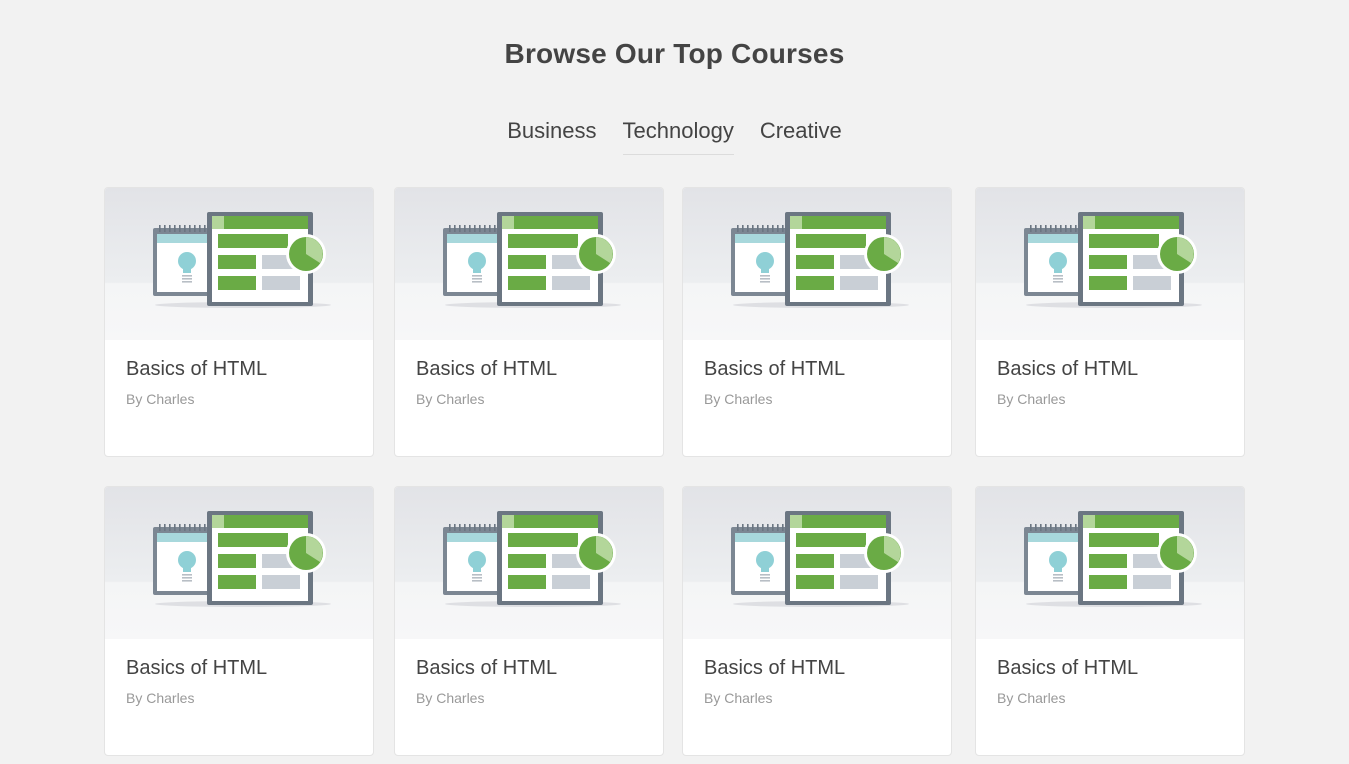  What do you see at coordinates (551, 136) in the screenshot?
I see `tab-business: Business` at bounding box center [551, 136].